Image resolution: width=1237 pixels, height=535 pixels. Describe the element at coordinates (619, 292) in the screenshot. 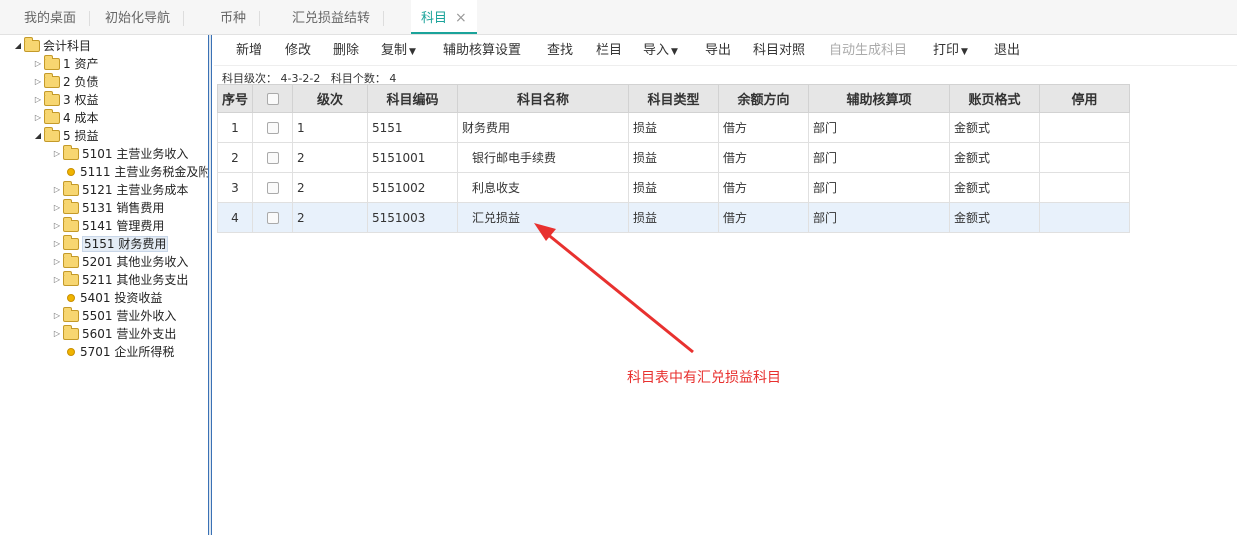

I see `arrow-line` at that location.